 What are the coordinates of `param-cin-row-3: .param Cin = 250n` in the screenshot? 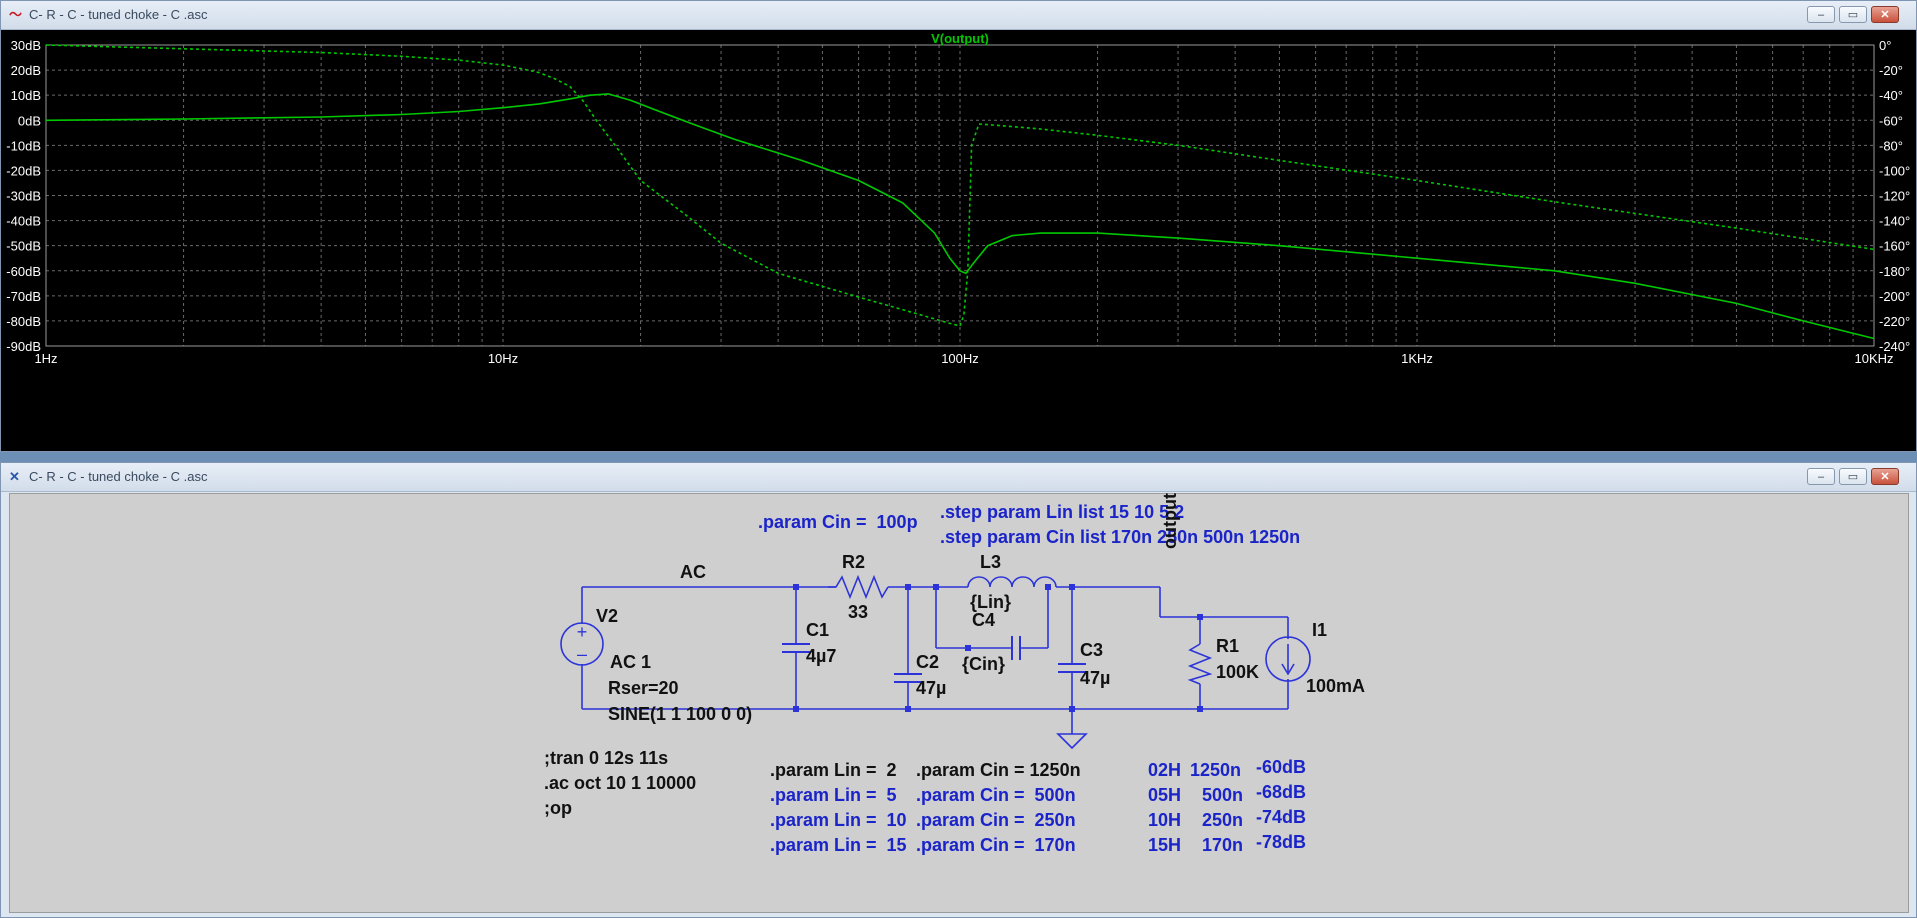 It's located at (996, 820).